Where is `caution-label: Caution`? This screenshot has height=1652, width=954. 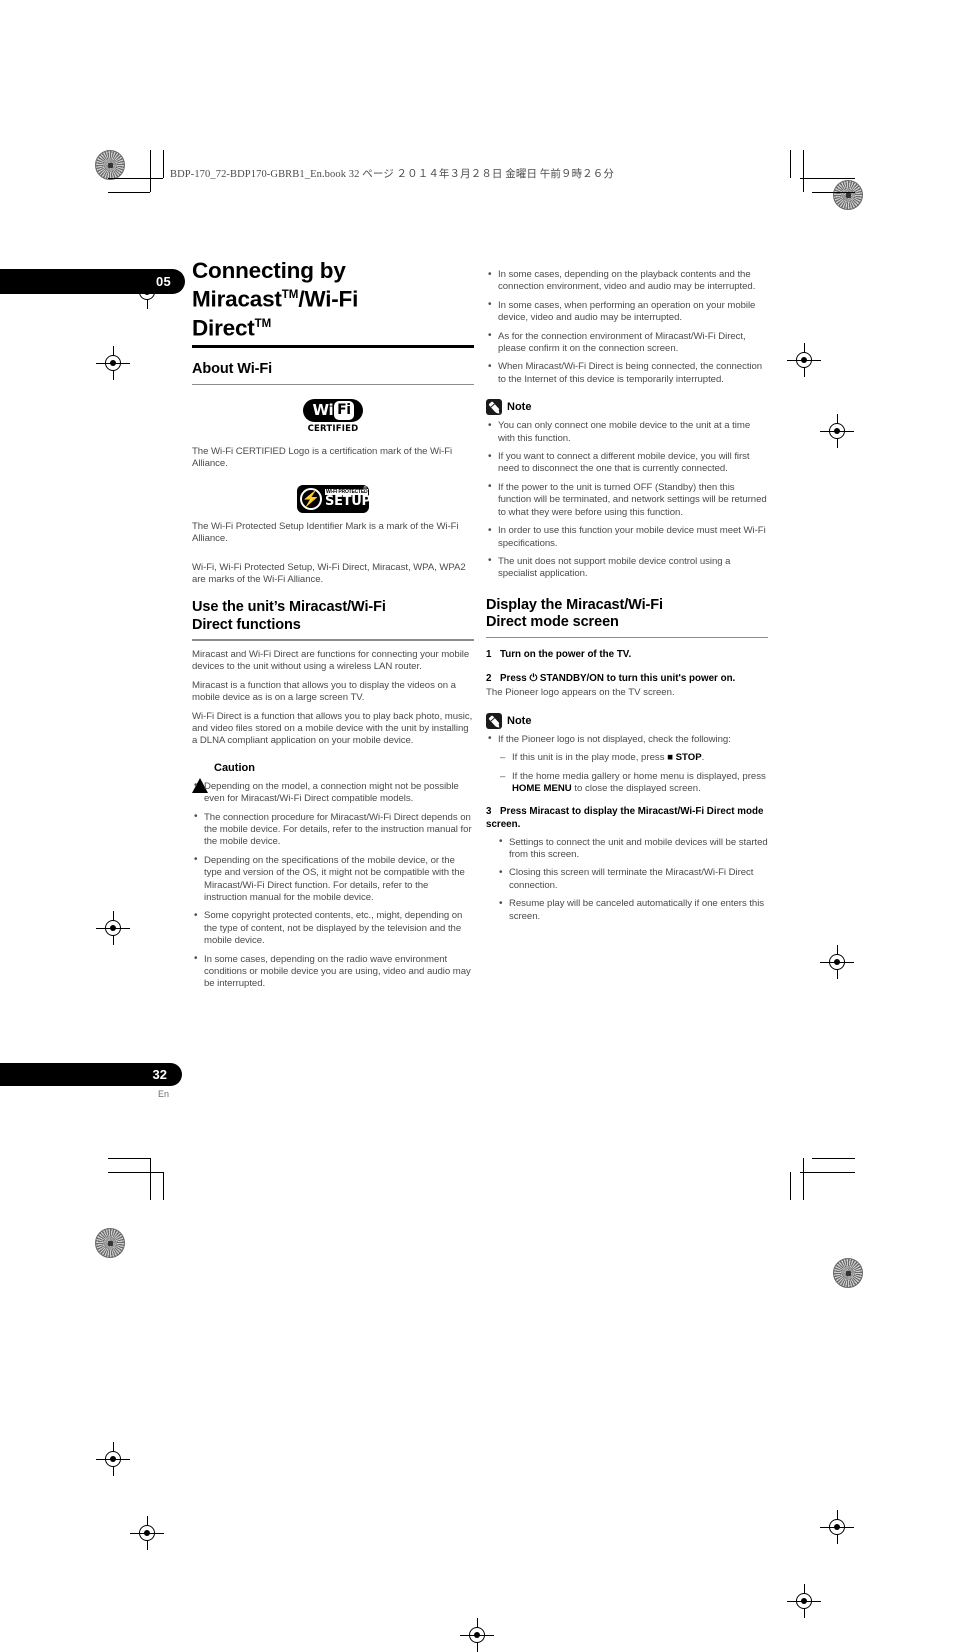
caution-label: Caution is located at coordinates (234, 768).